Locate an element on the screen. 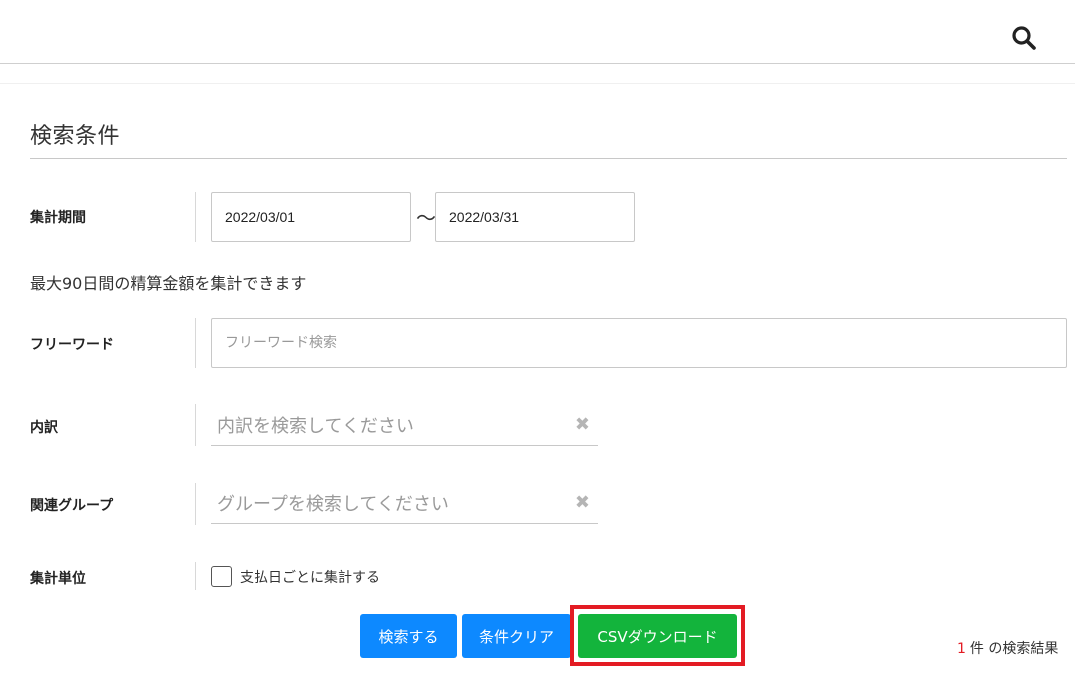  period-from-input is located at coordinates (311, 217).